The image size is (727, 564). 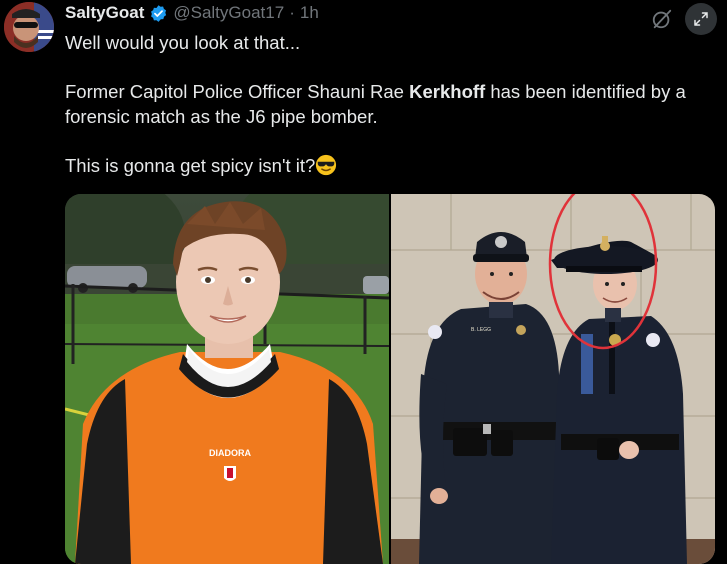 What do you see at coordinates (158, 13) in the screenshot?
I see `verified-badge-icon` at bounding box center [158, 13].